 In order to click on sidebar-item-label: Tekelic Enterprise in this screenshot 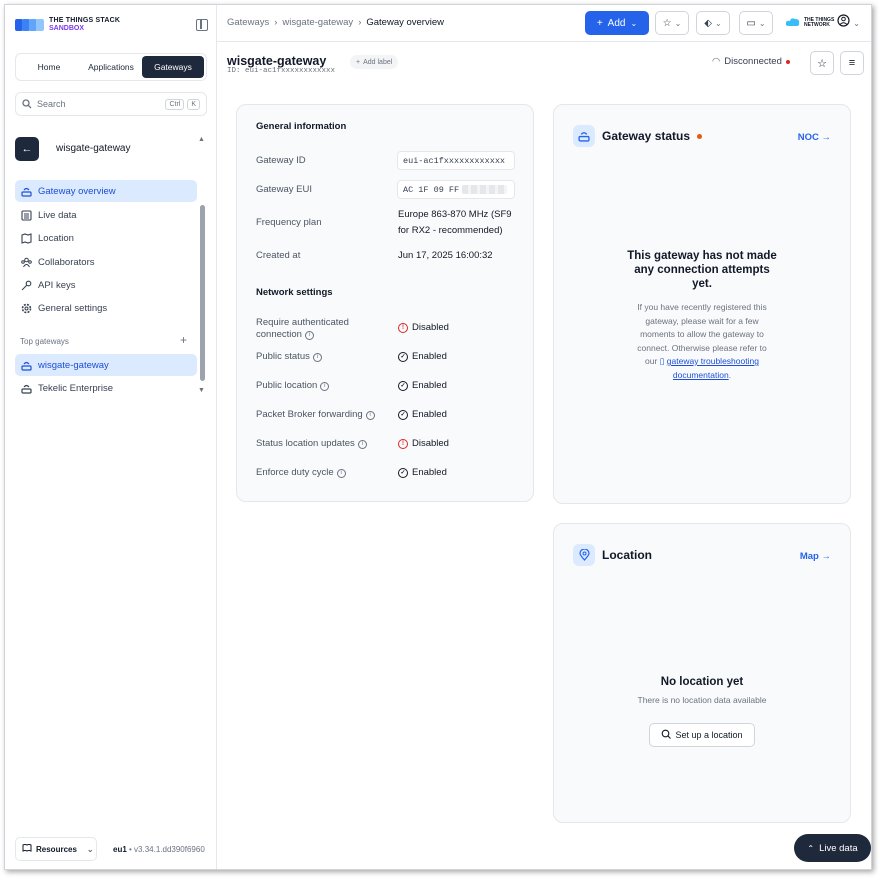, I will do `click(75, 388)`.